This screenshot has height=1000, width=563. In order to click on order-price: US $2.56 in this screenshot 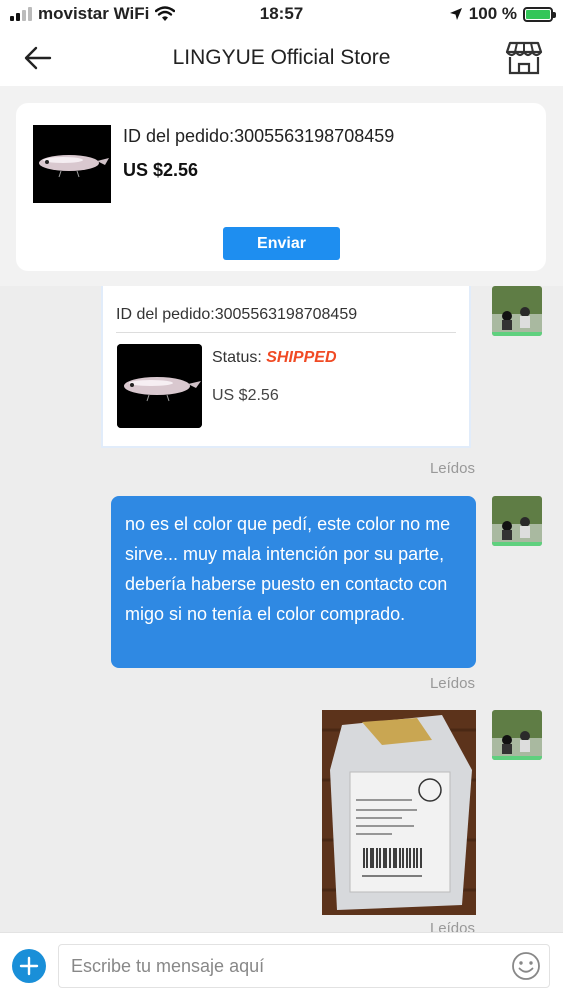, I will do `click(161, 170)`.